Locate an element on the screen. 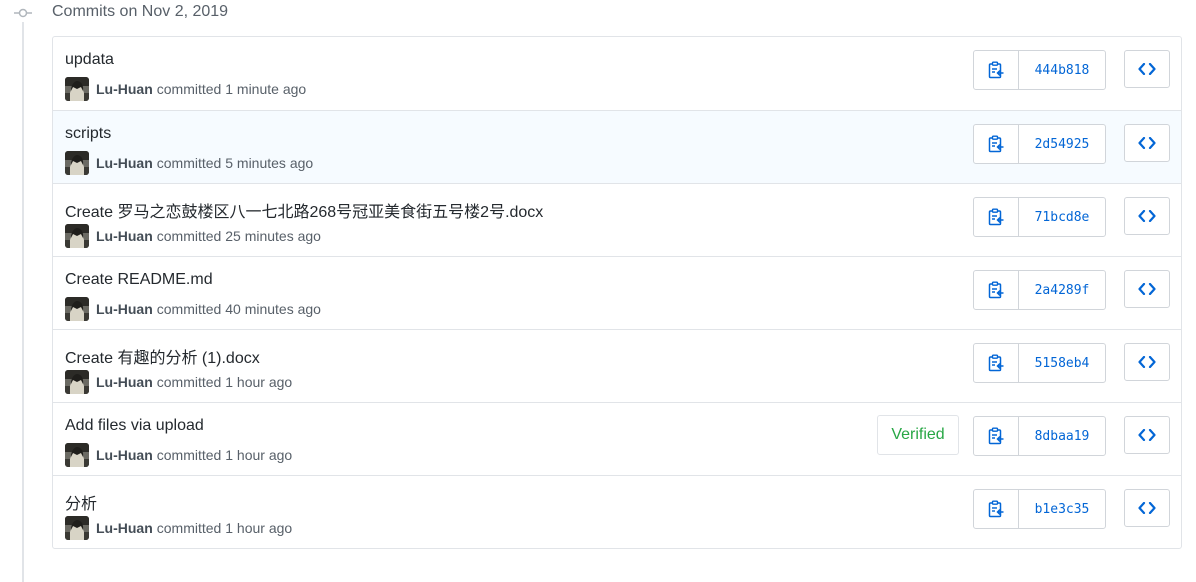 The image size is (1196, 582). commit-group-title: Commits on Nov 2, 2019 is located at coordinates (140, 11).